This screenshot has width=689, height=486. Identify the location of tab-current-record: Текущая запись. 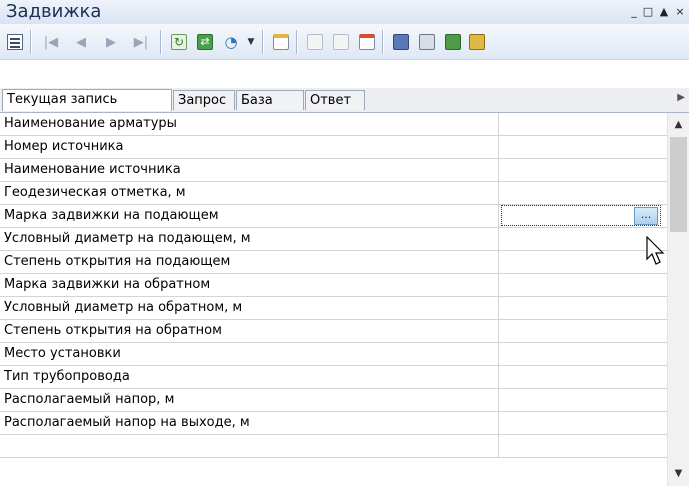
(87, 100).